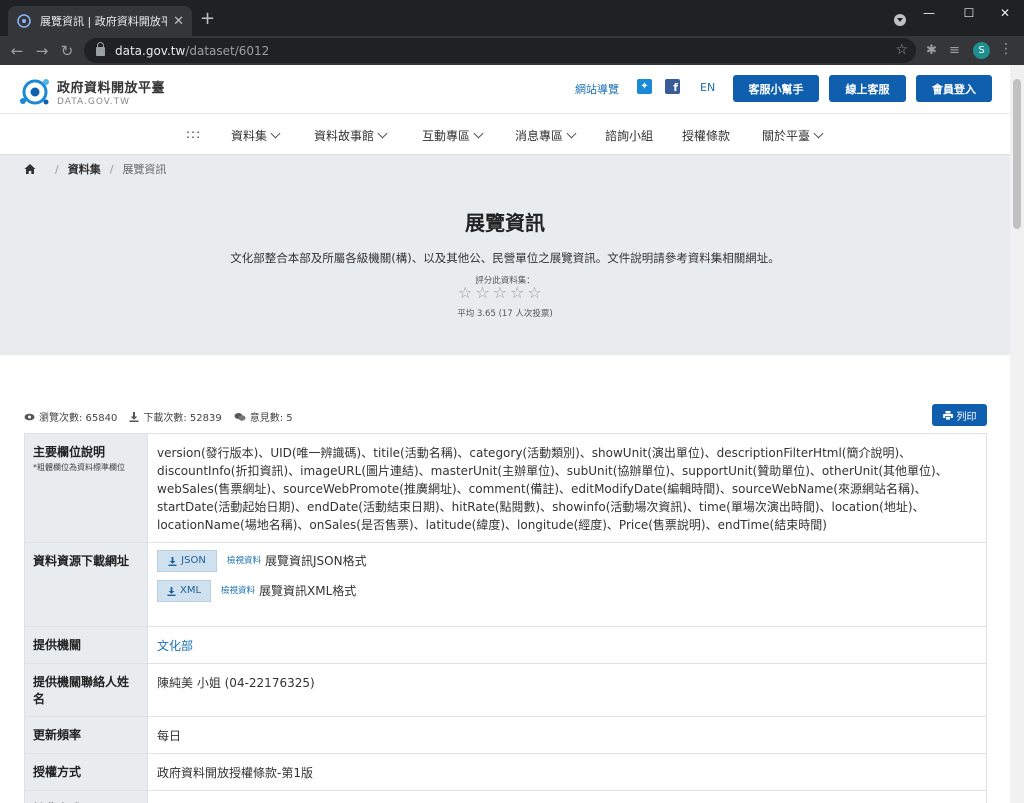 This screenshot has height=803, width=1024. I want to click on nav-label: 關於平臺, so click(786, 136).